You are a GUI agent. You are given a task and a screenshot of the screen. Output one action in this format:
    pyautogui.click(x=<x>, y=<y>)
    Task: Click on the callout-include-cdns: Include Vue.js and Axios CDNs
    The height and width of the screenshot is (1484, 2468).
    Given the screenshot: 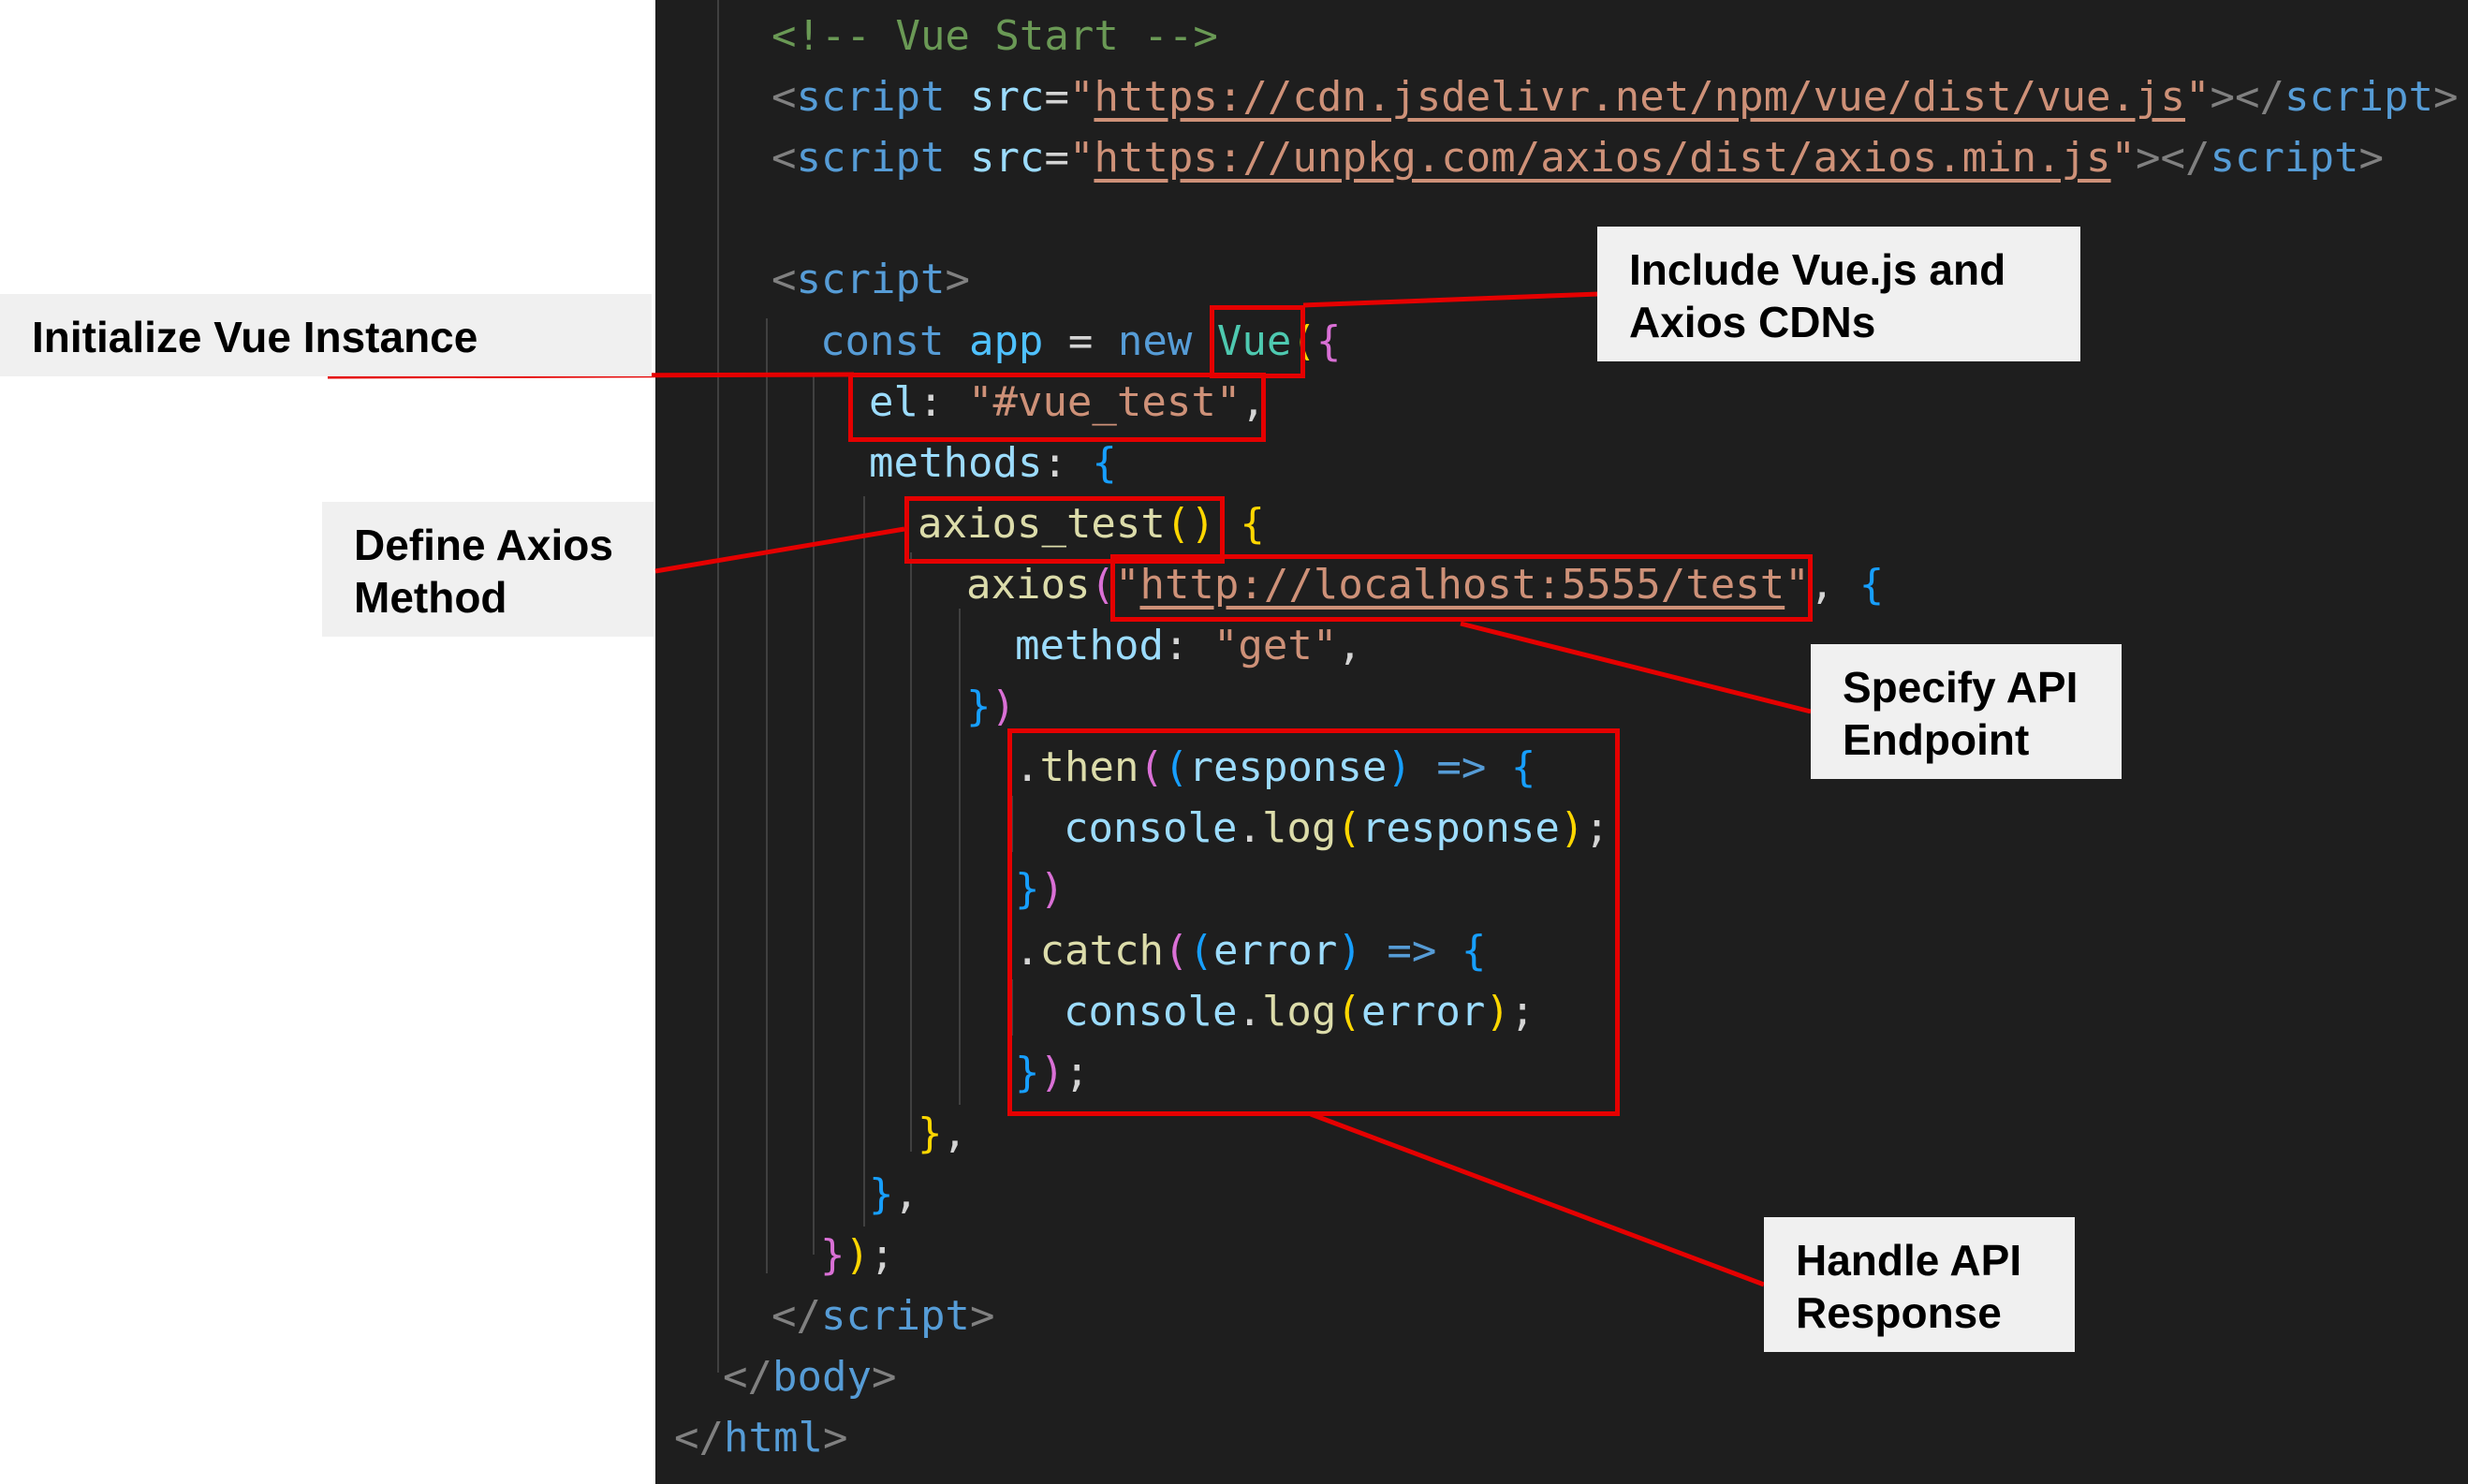 What is the action you would take?
    pyautogui.click(x=1838, y=294)
    